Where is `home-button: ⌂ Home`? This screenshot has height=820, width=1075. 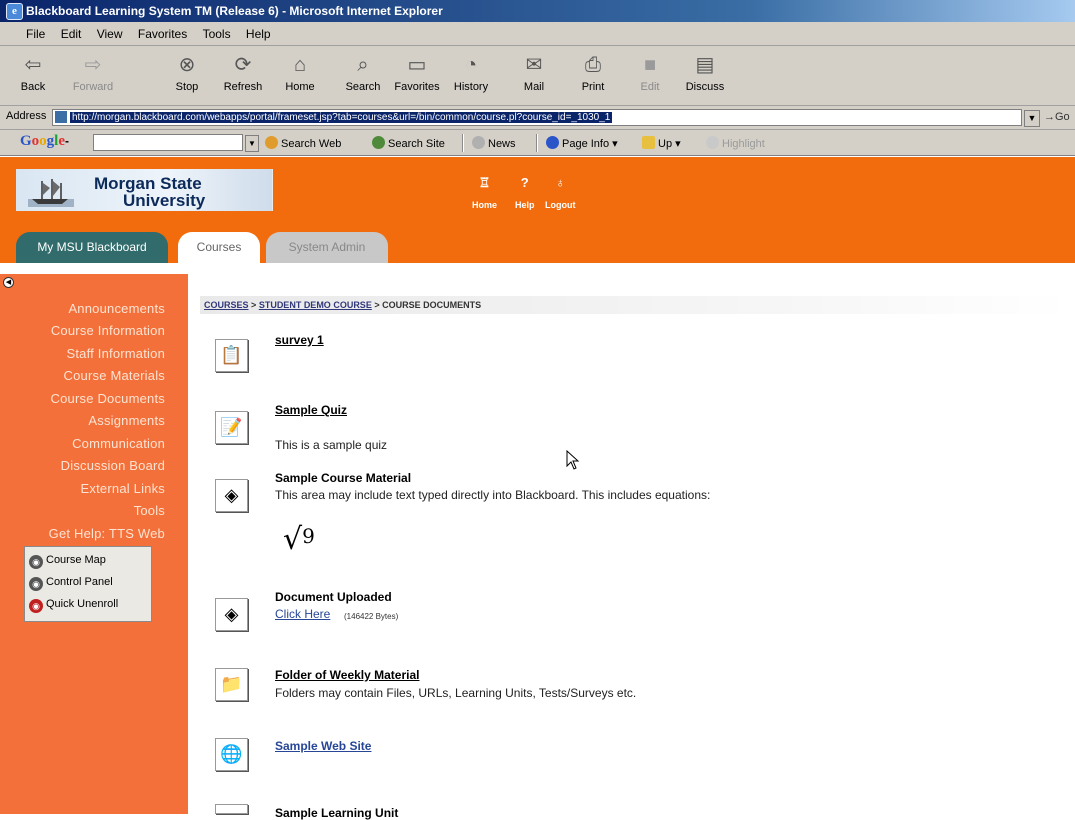
home-button: ⌂ Home is located at coordinates (300, 72).